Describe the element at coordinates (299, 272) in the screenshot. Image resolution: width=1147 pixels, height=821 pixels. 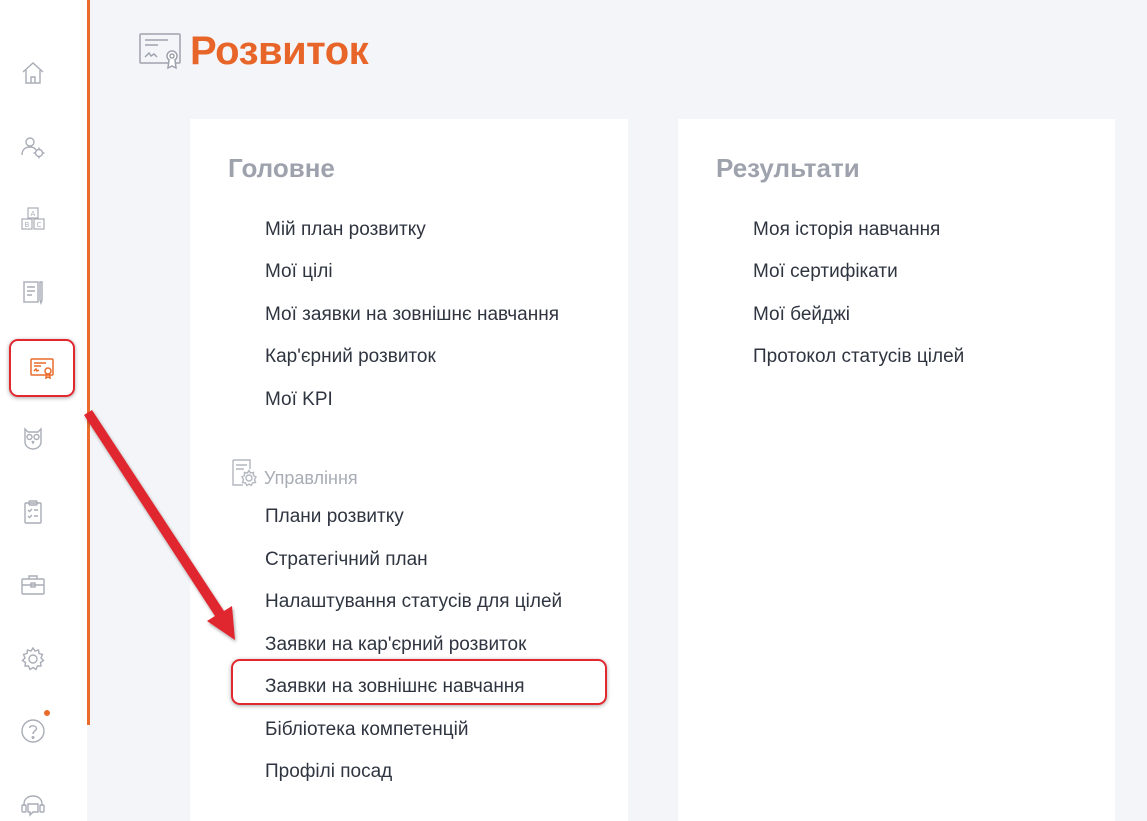
I see `link-my-goals: Мої цілі` at that location.